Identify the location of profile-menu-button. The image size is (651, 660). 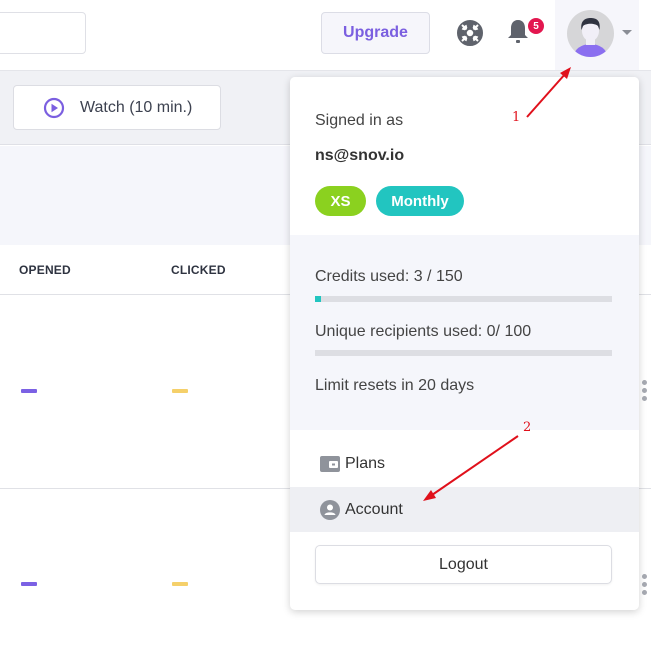
(597, 35).